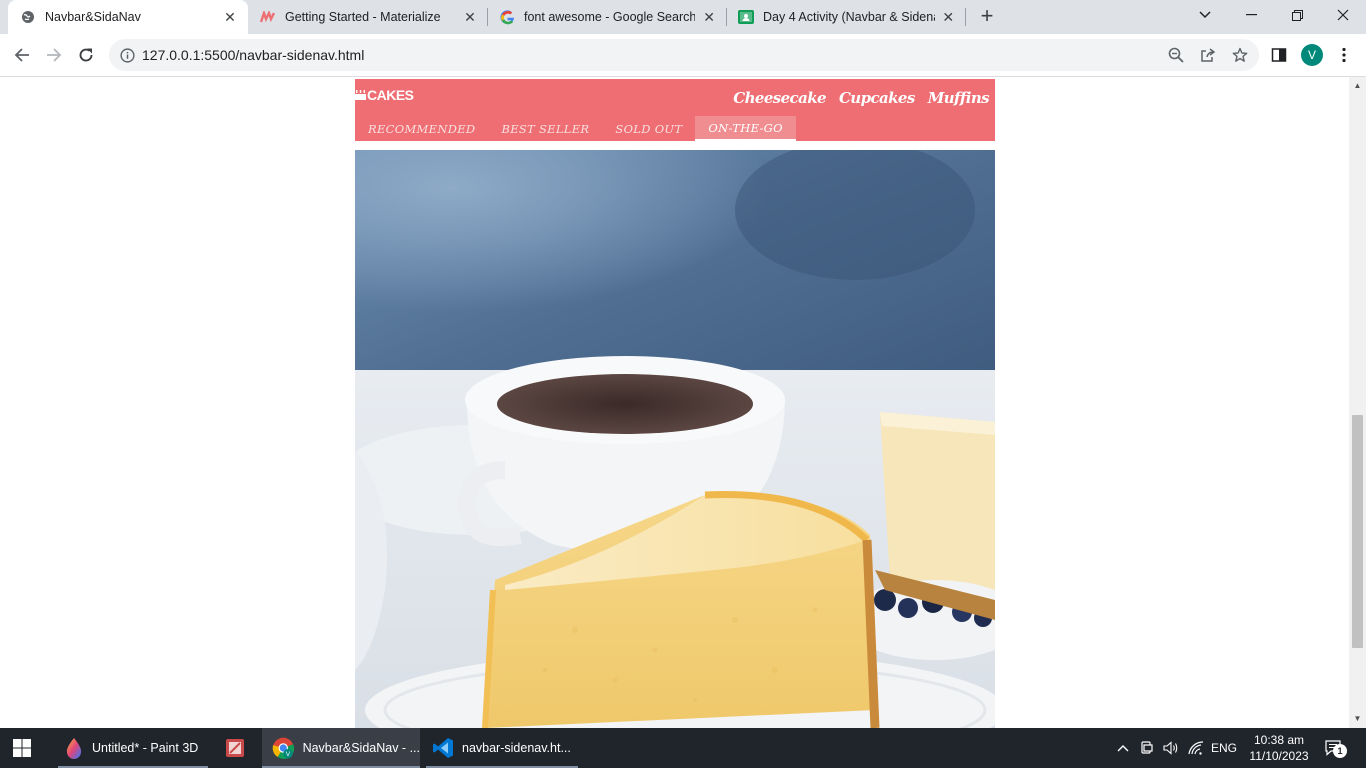  I want to click on globe-icon, so click(28, 17).